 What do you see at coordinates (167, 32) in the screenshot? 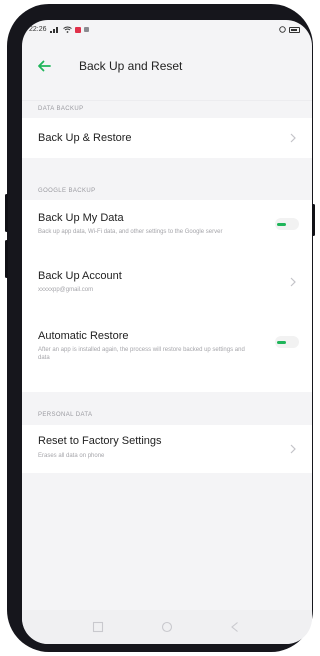
I see `status-bar: 22:26` at bounding box center [167, 32].